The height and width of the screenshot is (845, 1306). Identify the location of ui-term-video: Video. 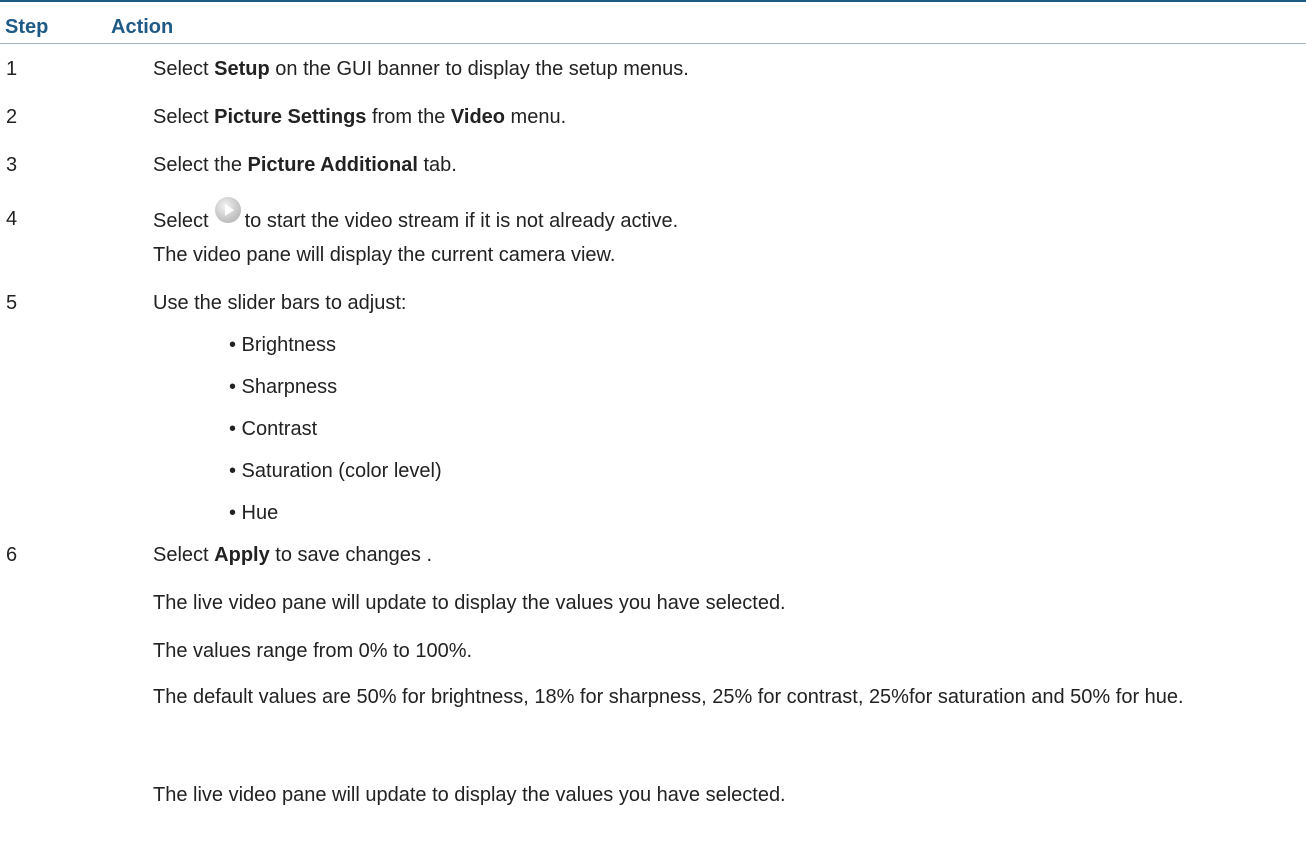
(477, 117).